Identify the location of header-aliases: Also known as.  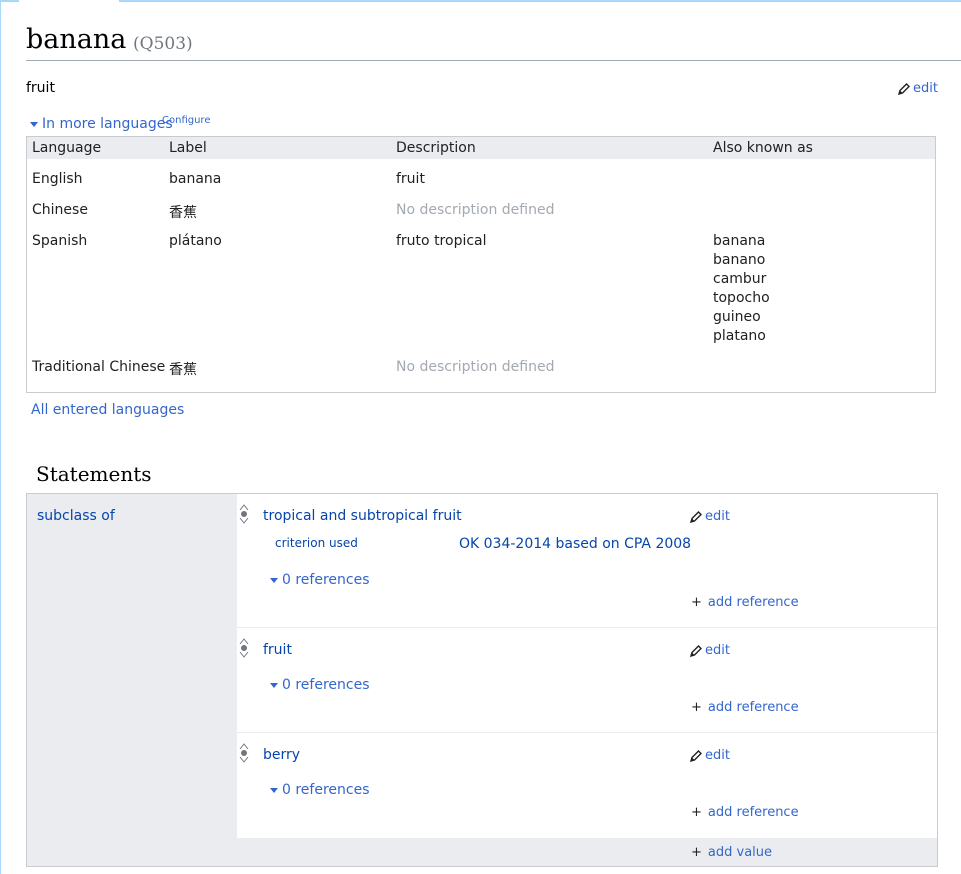
(763, 148).